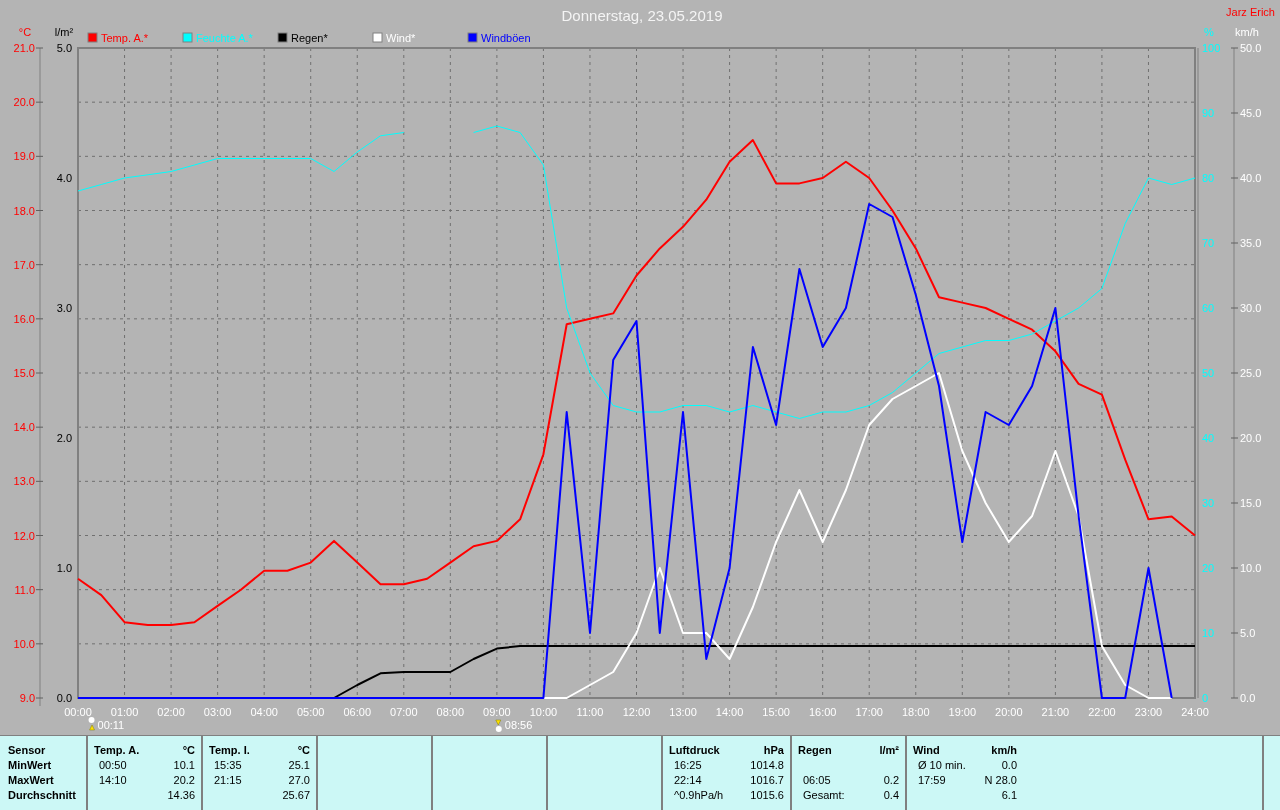 The image size is (1280, 810). I want to click on row-label: Sensor, so click(27, 750).